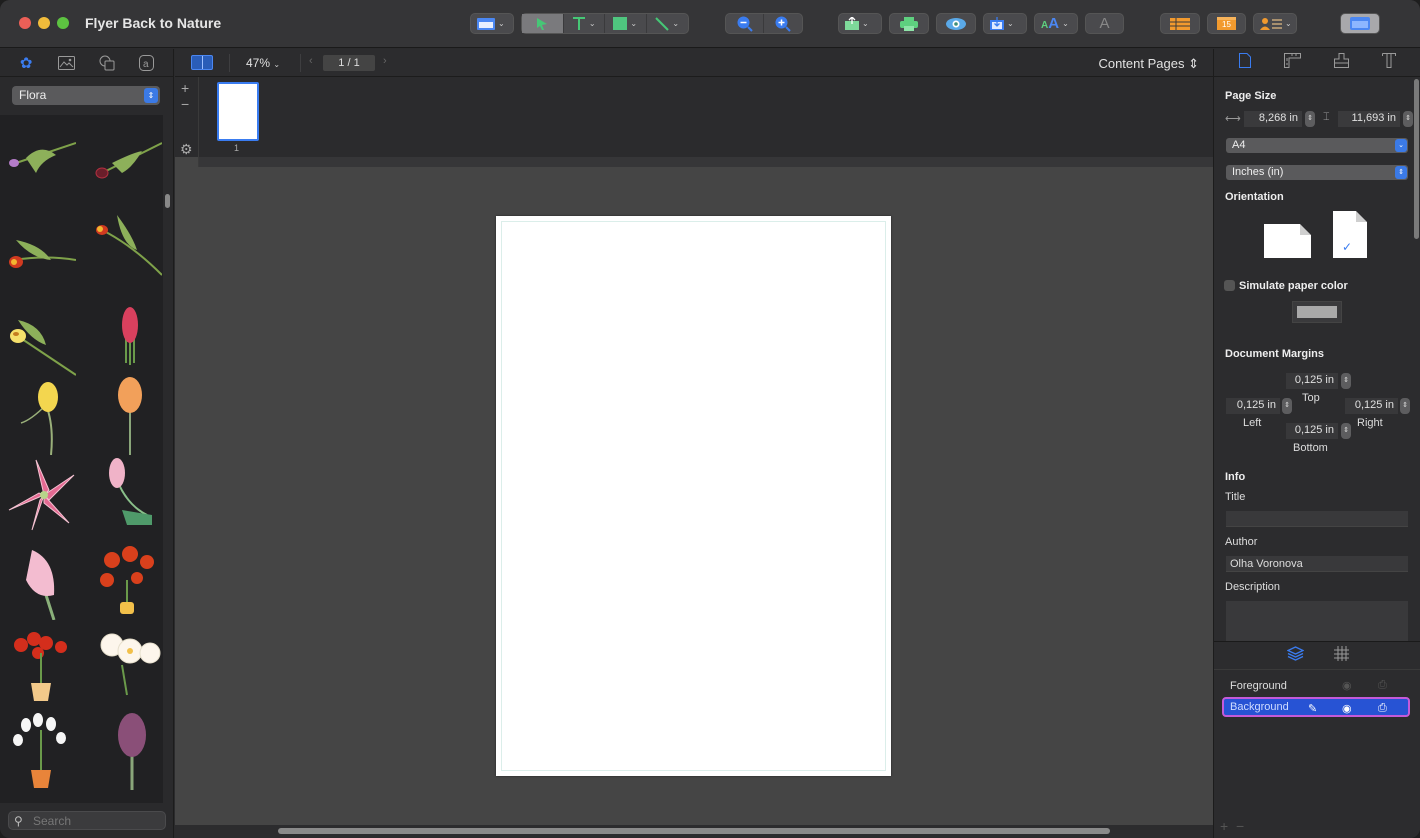  Describe the element at coordinates (1273, 119) in the screenshot. I see `page-width-field: 8,268 in` at that location.